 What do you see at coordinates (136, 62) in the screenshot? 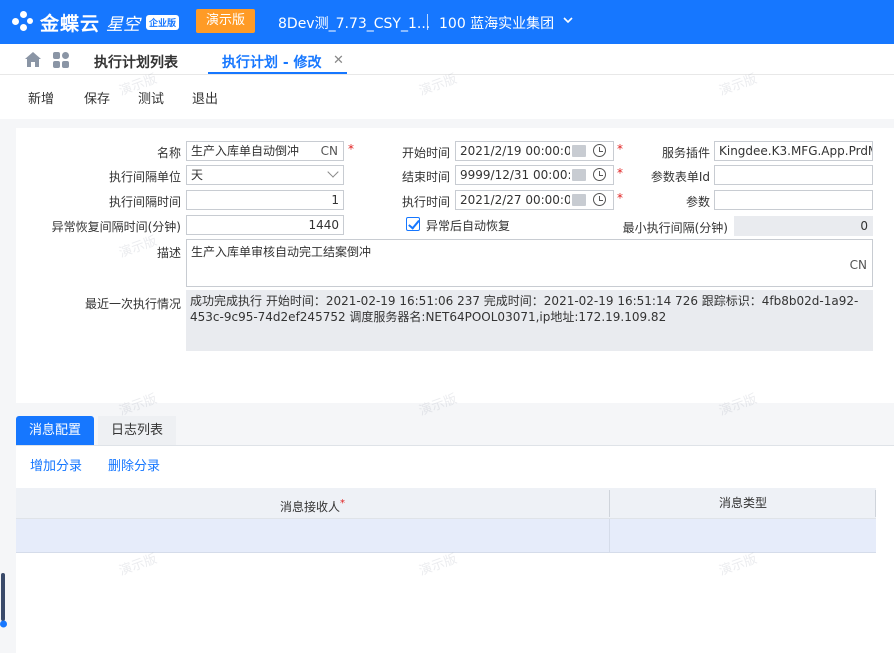
I see `tab-plan-list: 执行计划列表` at bounding box center [136, 62].